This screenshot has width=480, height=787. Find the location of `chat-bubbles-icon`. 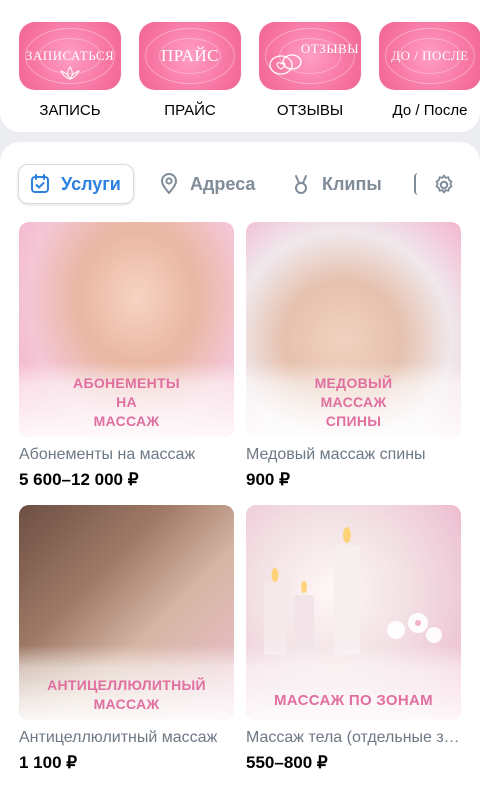

chat-bubbles-icon is located at coordinates (285, 64).